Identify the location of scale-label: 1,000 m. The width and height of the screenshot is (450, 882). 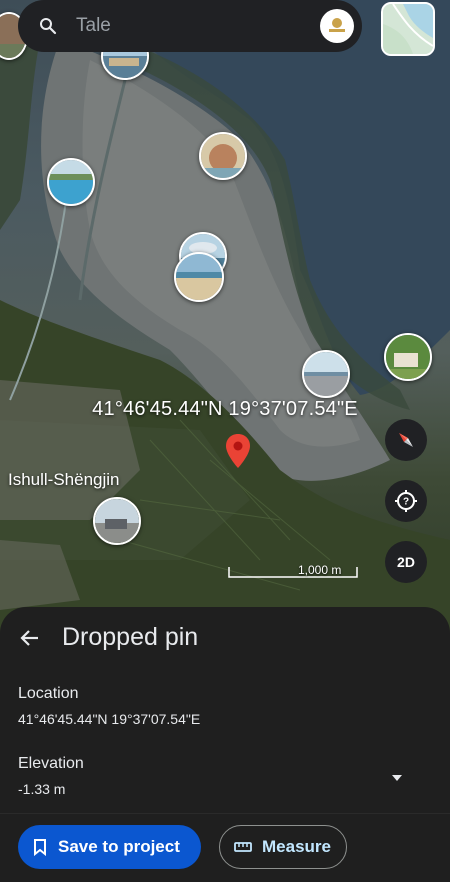
(320, 570).